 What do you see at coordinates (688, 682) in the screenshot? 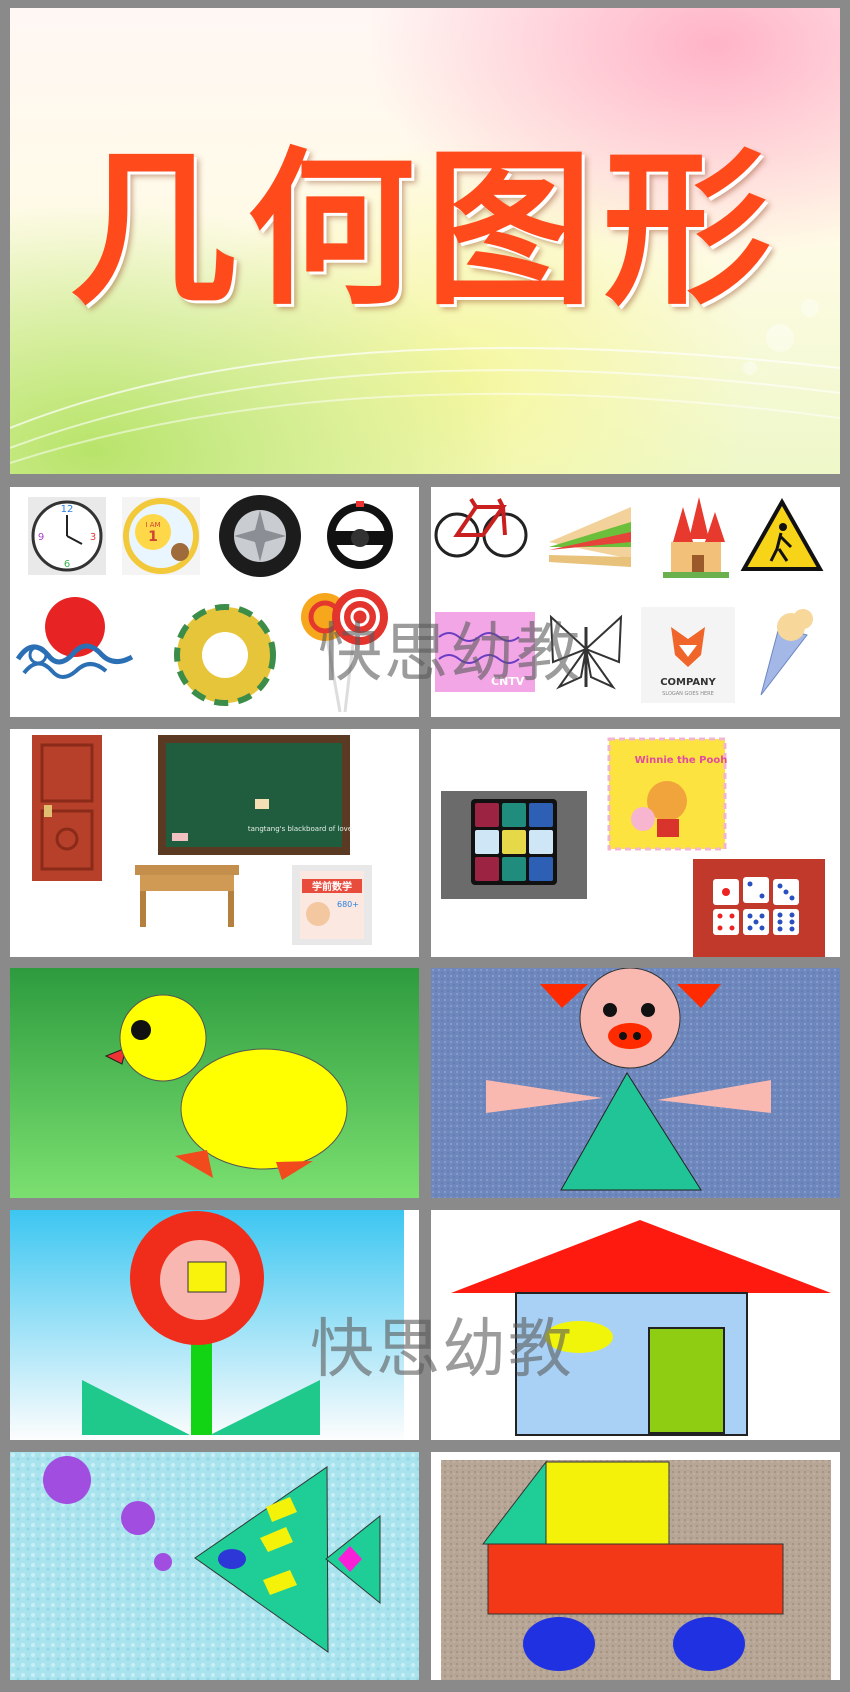
I see `company-logo-text: COMPANY` at bounding box center [688, 682].